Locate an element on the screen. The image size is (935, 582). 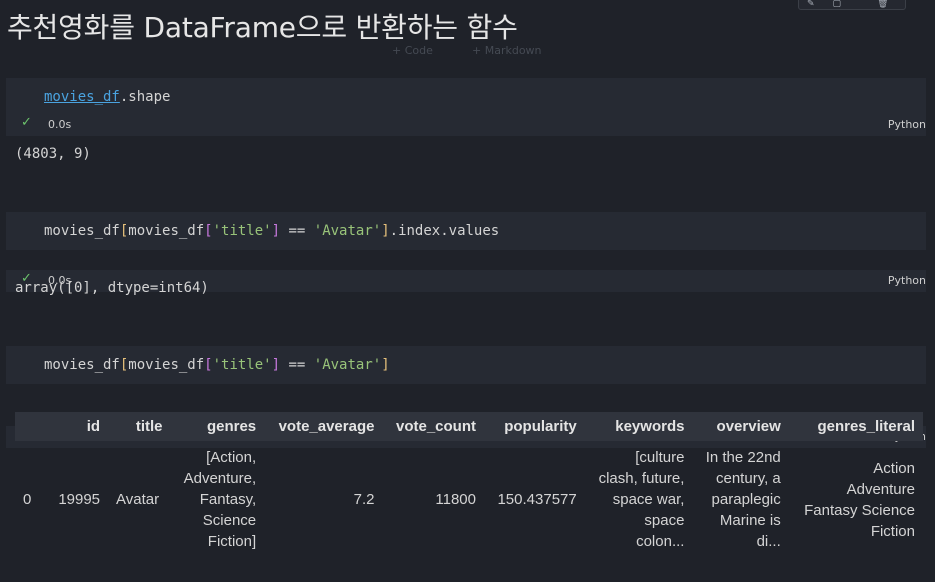
cell-title: Avatar is located at coordinates (138, 499).